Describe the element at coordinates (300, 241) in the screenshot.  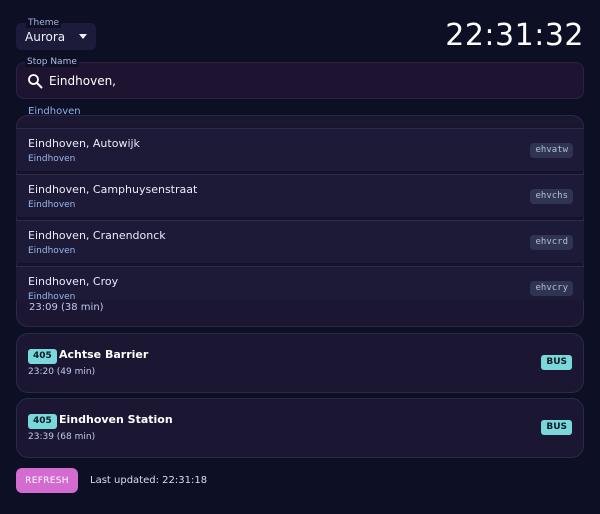
I see `suggestion-item: Eindhoven, Cranendonck Eindhoven ehvcrd` at that location.